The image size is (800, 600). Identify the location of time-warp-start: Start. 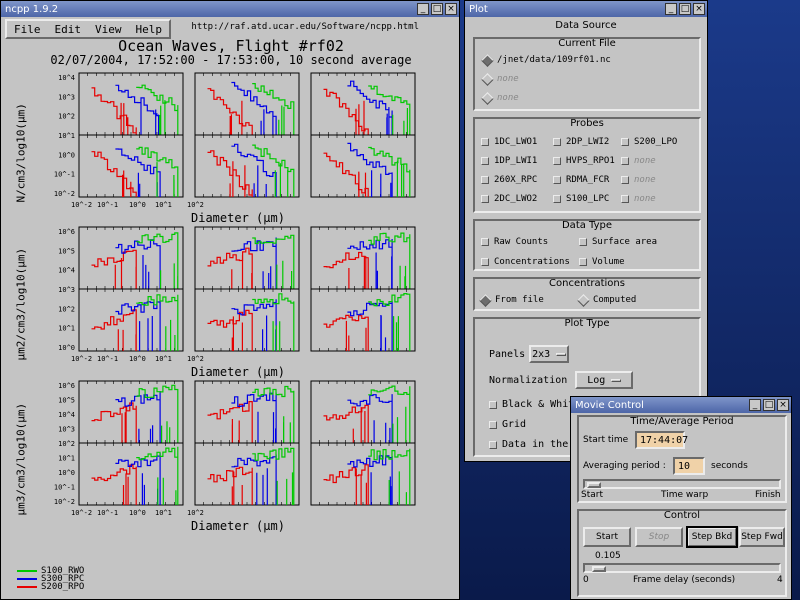
(592, 495).